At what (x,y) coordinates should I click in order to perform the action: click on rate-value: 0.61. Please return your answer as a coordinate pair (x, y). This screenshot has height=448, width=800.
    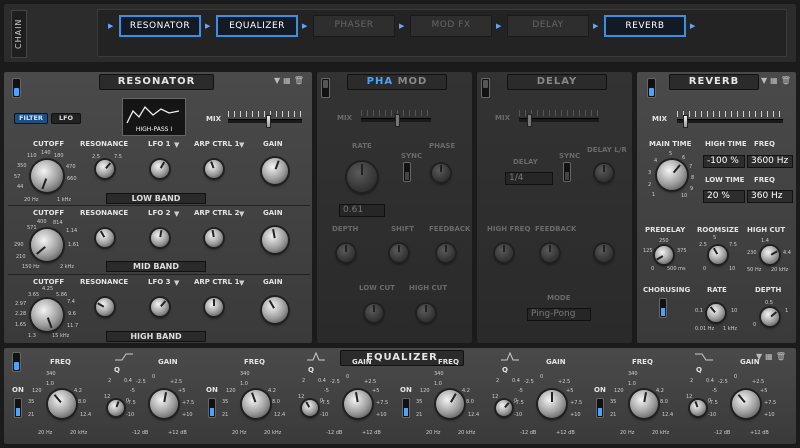
    Looking at the image, I should click on (362, 210).